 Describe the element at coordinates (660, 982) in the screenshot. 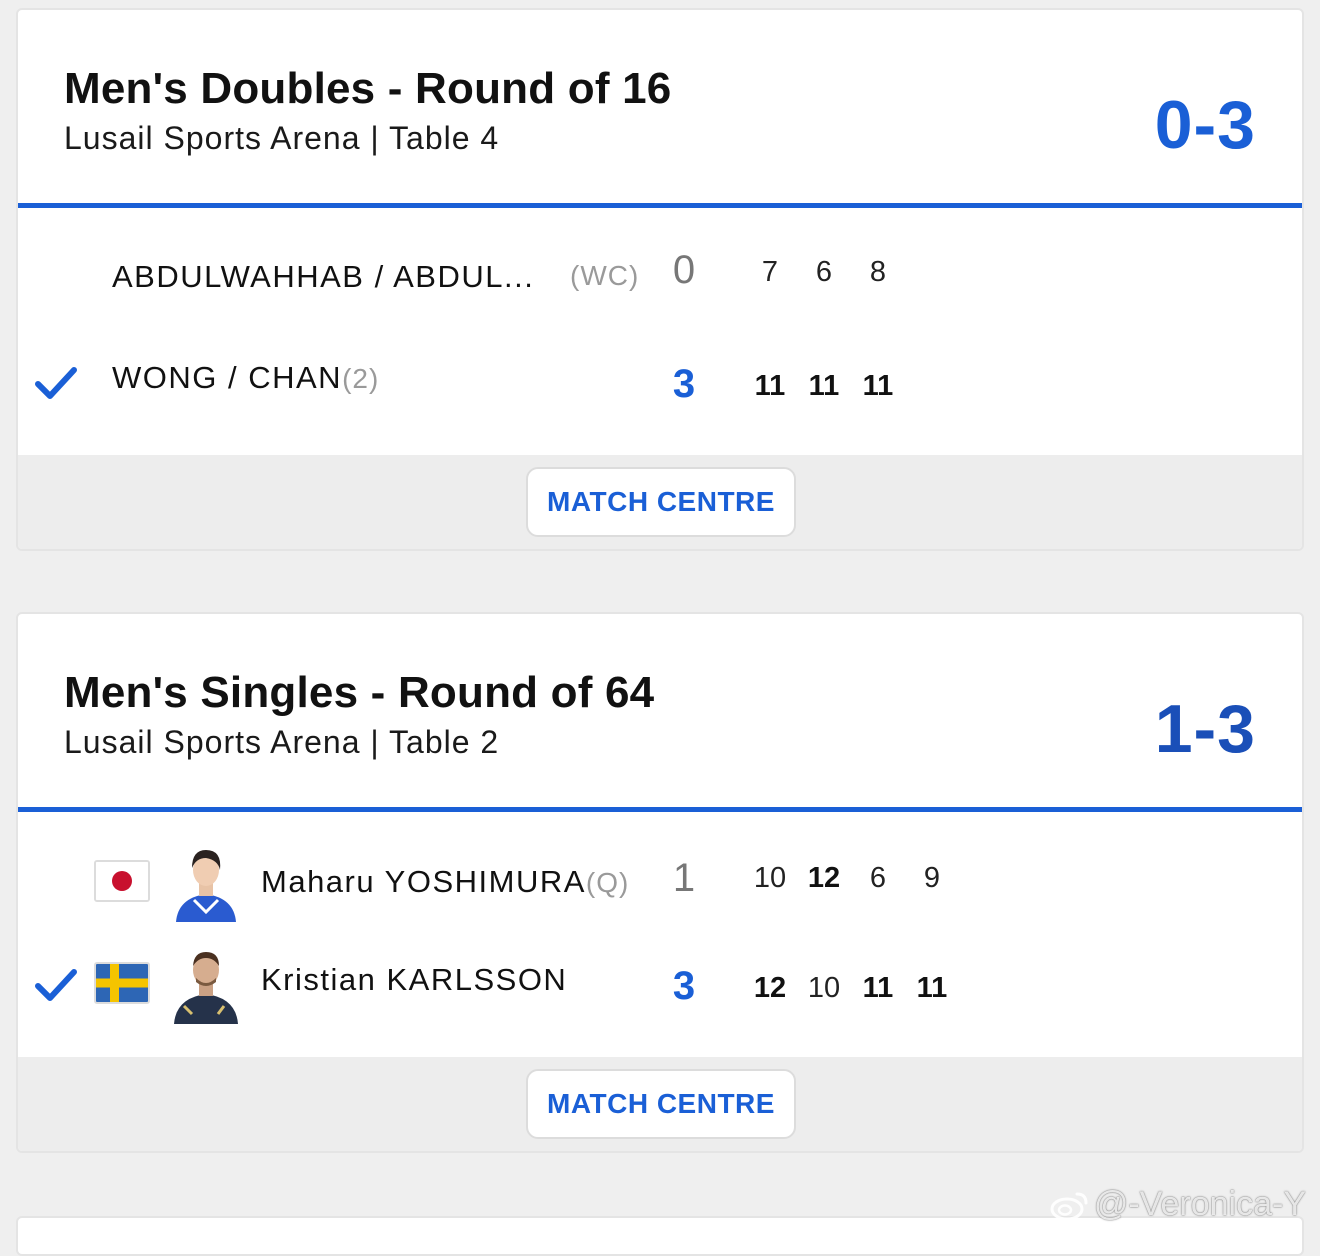

I see `player-row: Kristian KARLSSON 3 12 10 11 11` at that location.